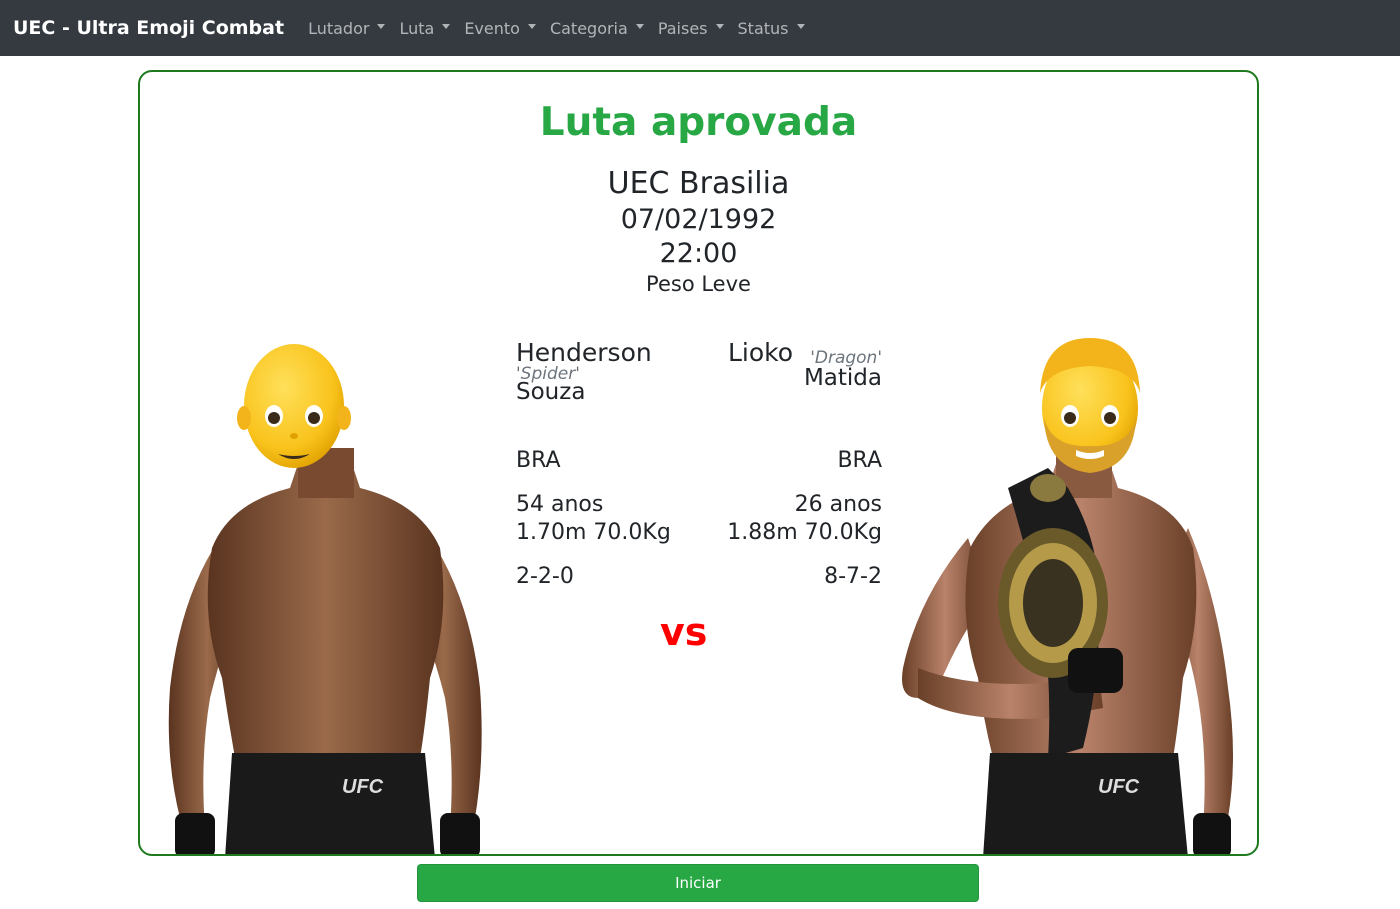 The width and height of the screenshot is (1400, 909). I want to click on fighter-left-age: 54 anos, so click(560, 504).